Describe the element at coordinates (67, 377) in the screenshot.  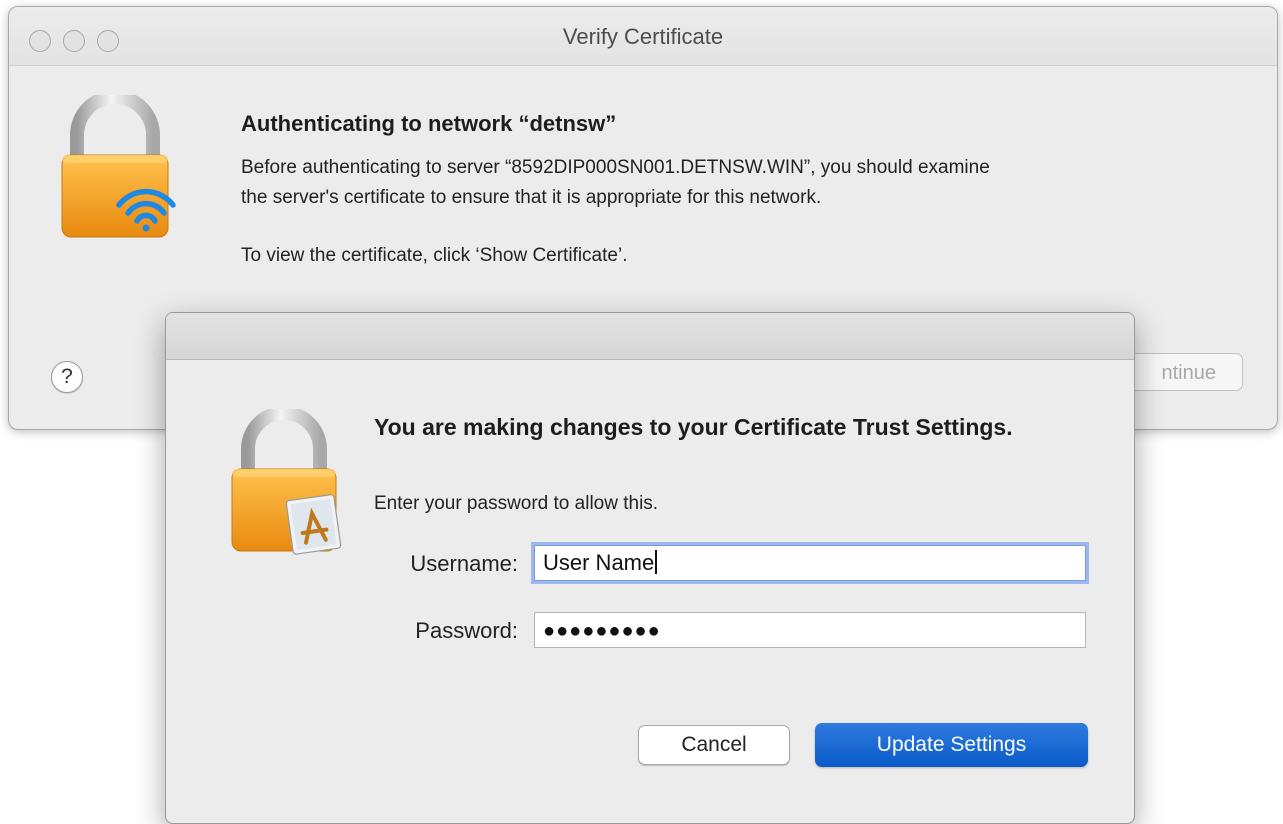
I see `help-button: ?` at that location.